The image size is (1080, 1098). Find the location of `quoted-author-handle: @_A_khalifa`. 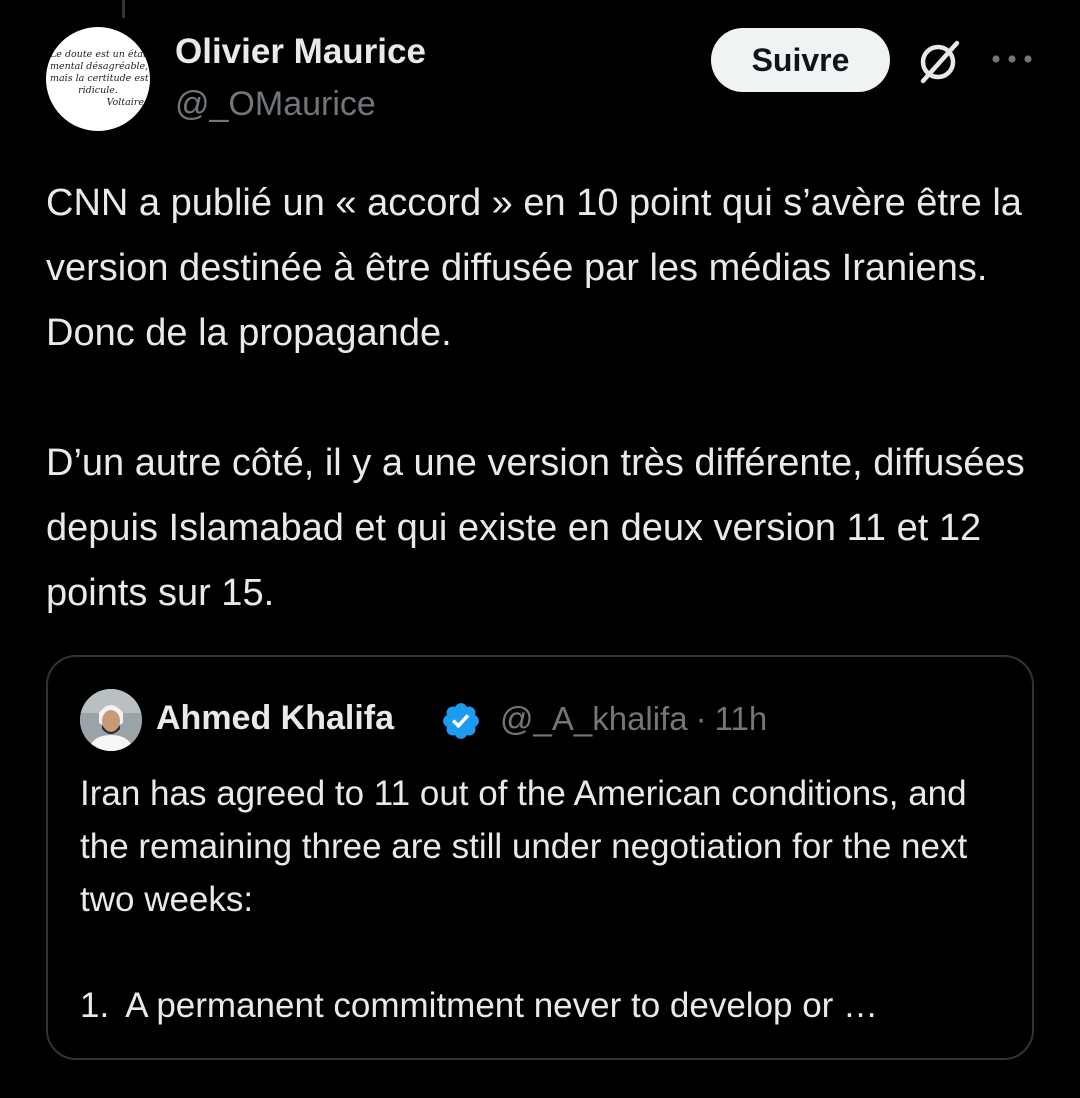

quoted-author-handle: @_A_khalifa is located at coordinates (594, 718).